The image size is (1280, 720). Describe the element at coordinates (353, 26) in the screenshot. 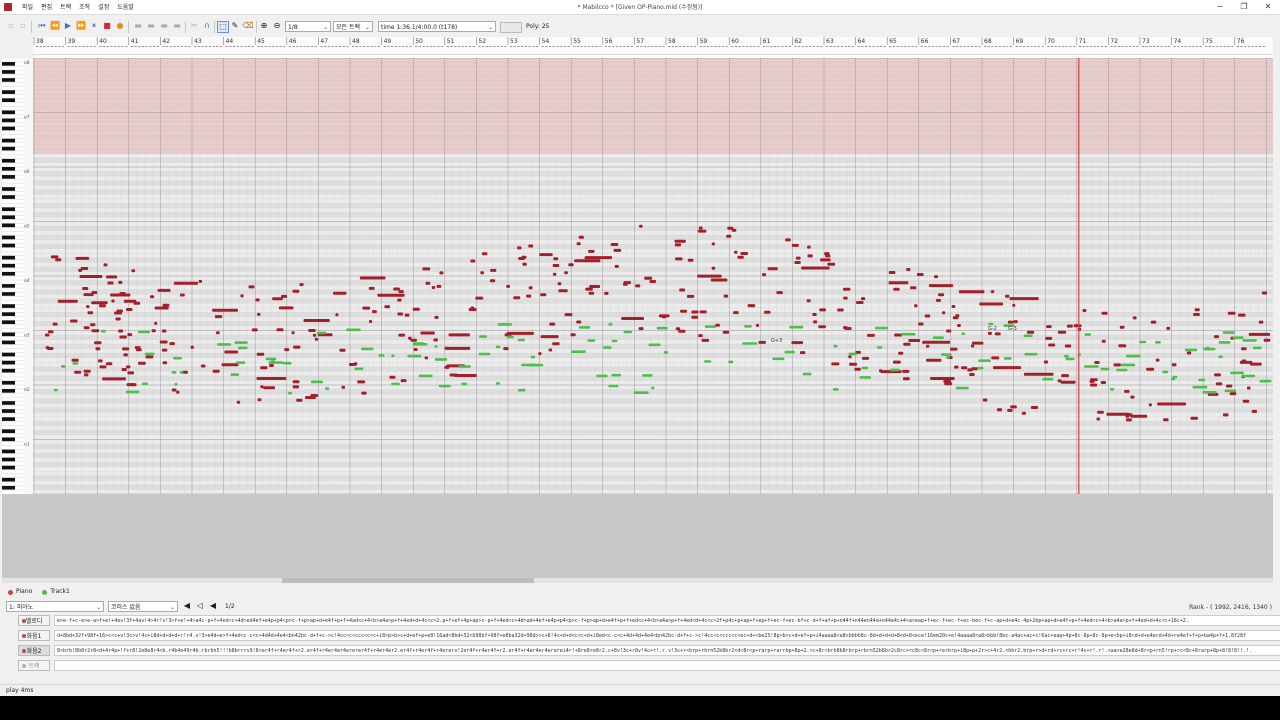

I see `track-select: 모든 트랙 ⌄` at that location.